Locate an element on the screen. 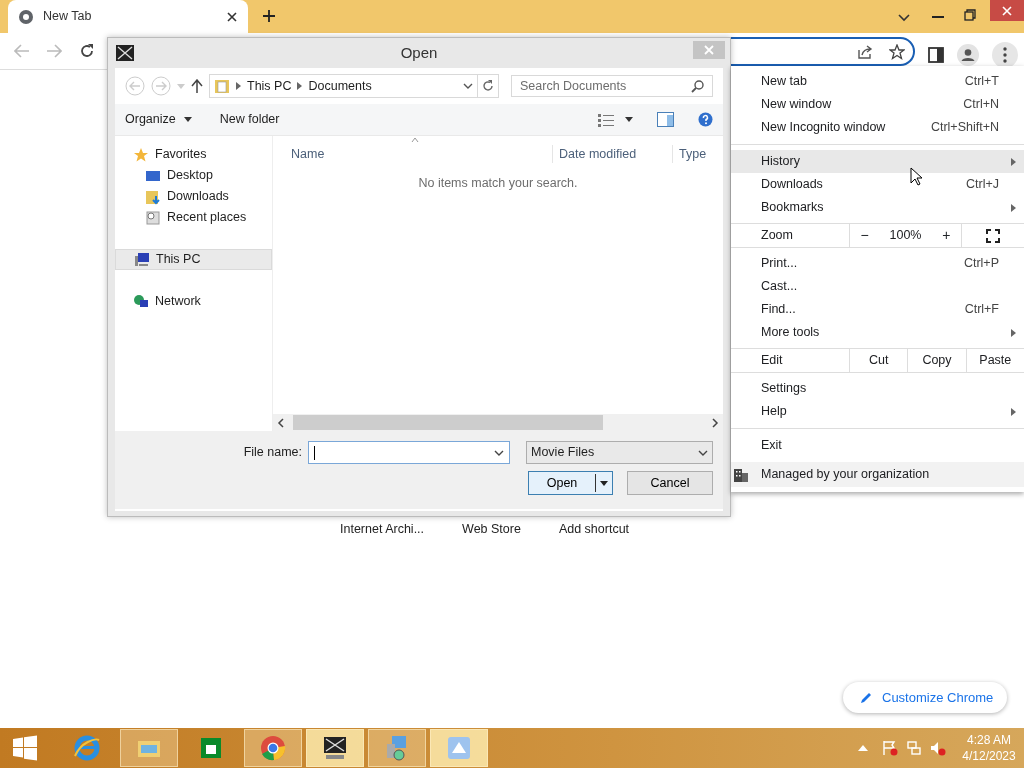 Image resolution: width=1024 pixels, height=768 pixels. dialog-title: Open is located at coordinates (419, 52).